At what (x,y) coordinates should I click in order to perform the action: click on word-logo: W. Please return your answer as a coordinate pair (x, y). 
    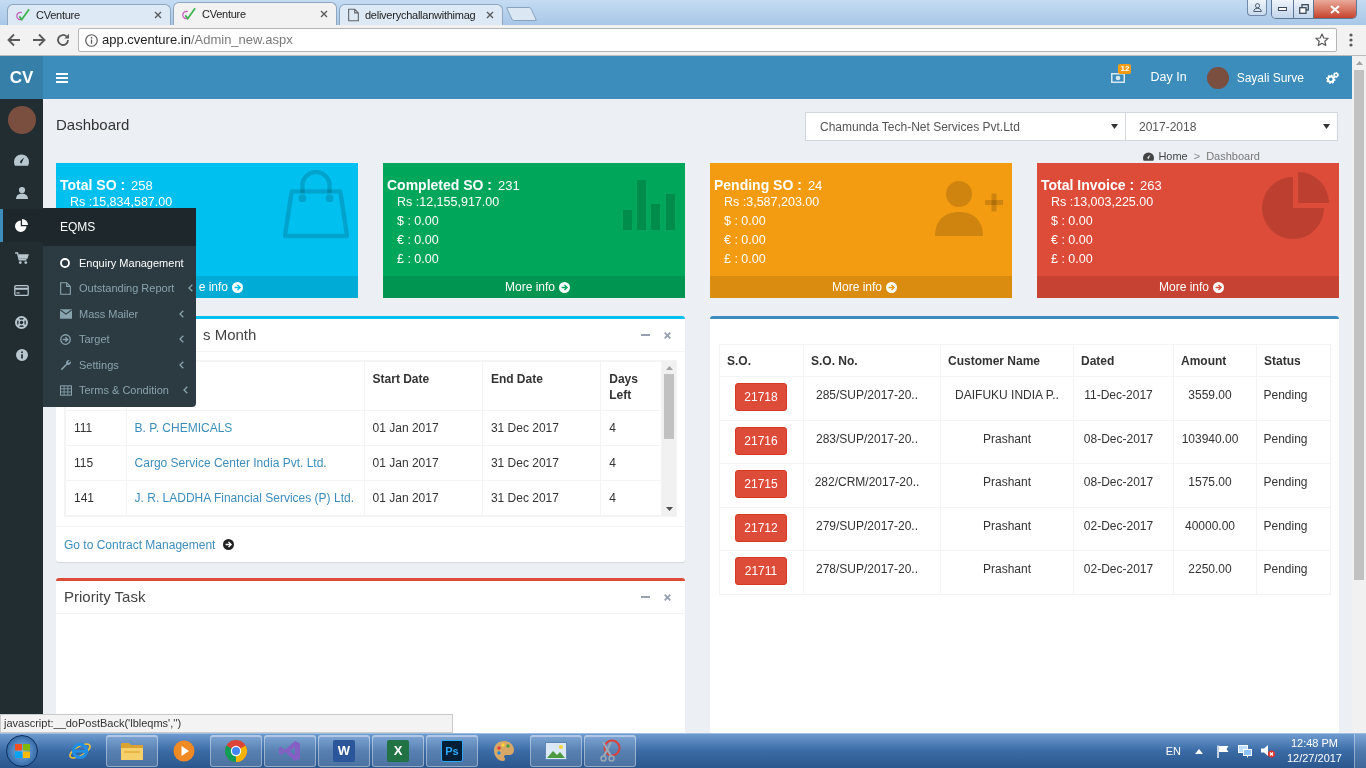
    Looking at the image, I should click on (344, 751).